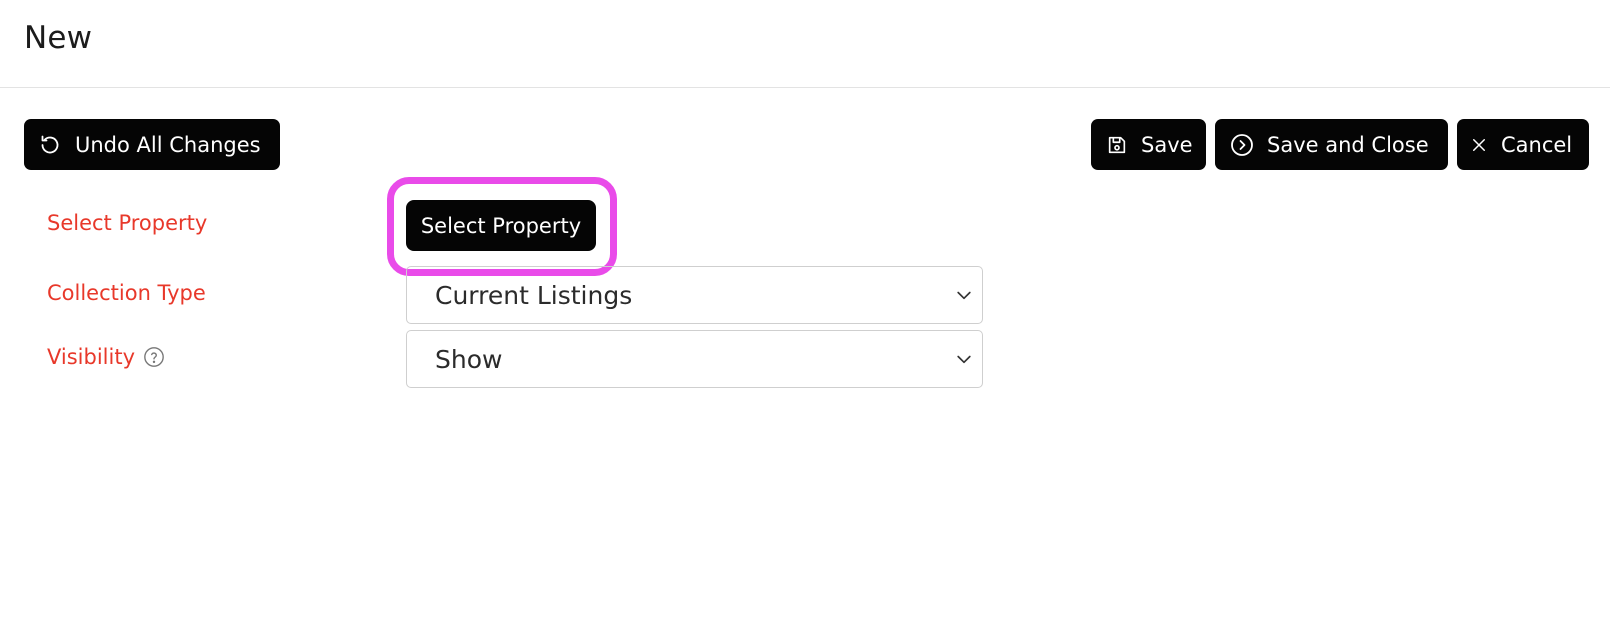  I want to click on undo-all-changes-label: Undo All Changes, so click(168, 144).